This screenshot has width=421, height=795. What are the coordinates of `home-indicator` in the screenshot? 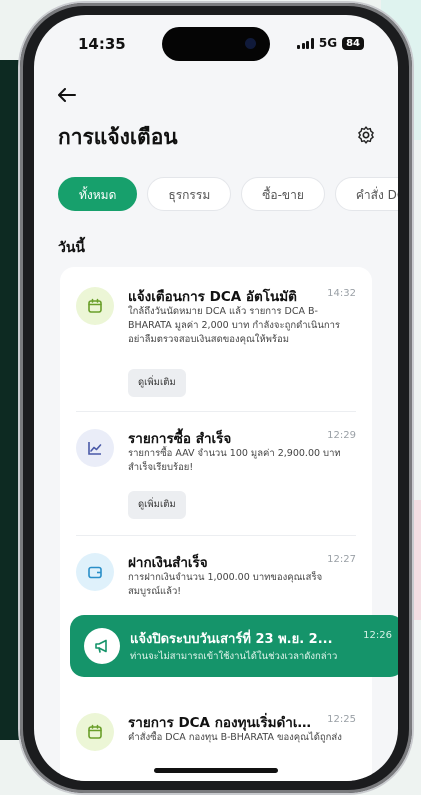 It's located at (216, 770).